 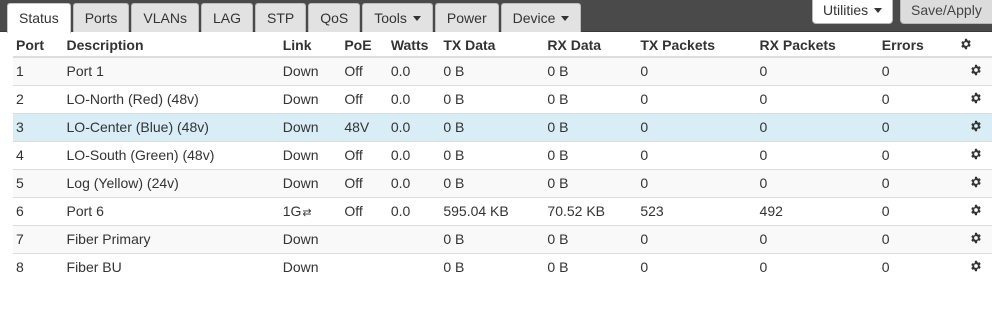 I want to click on tab-status: Status, so click(x=39, y=18).